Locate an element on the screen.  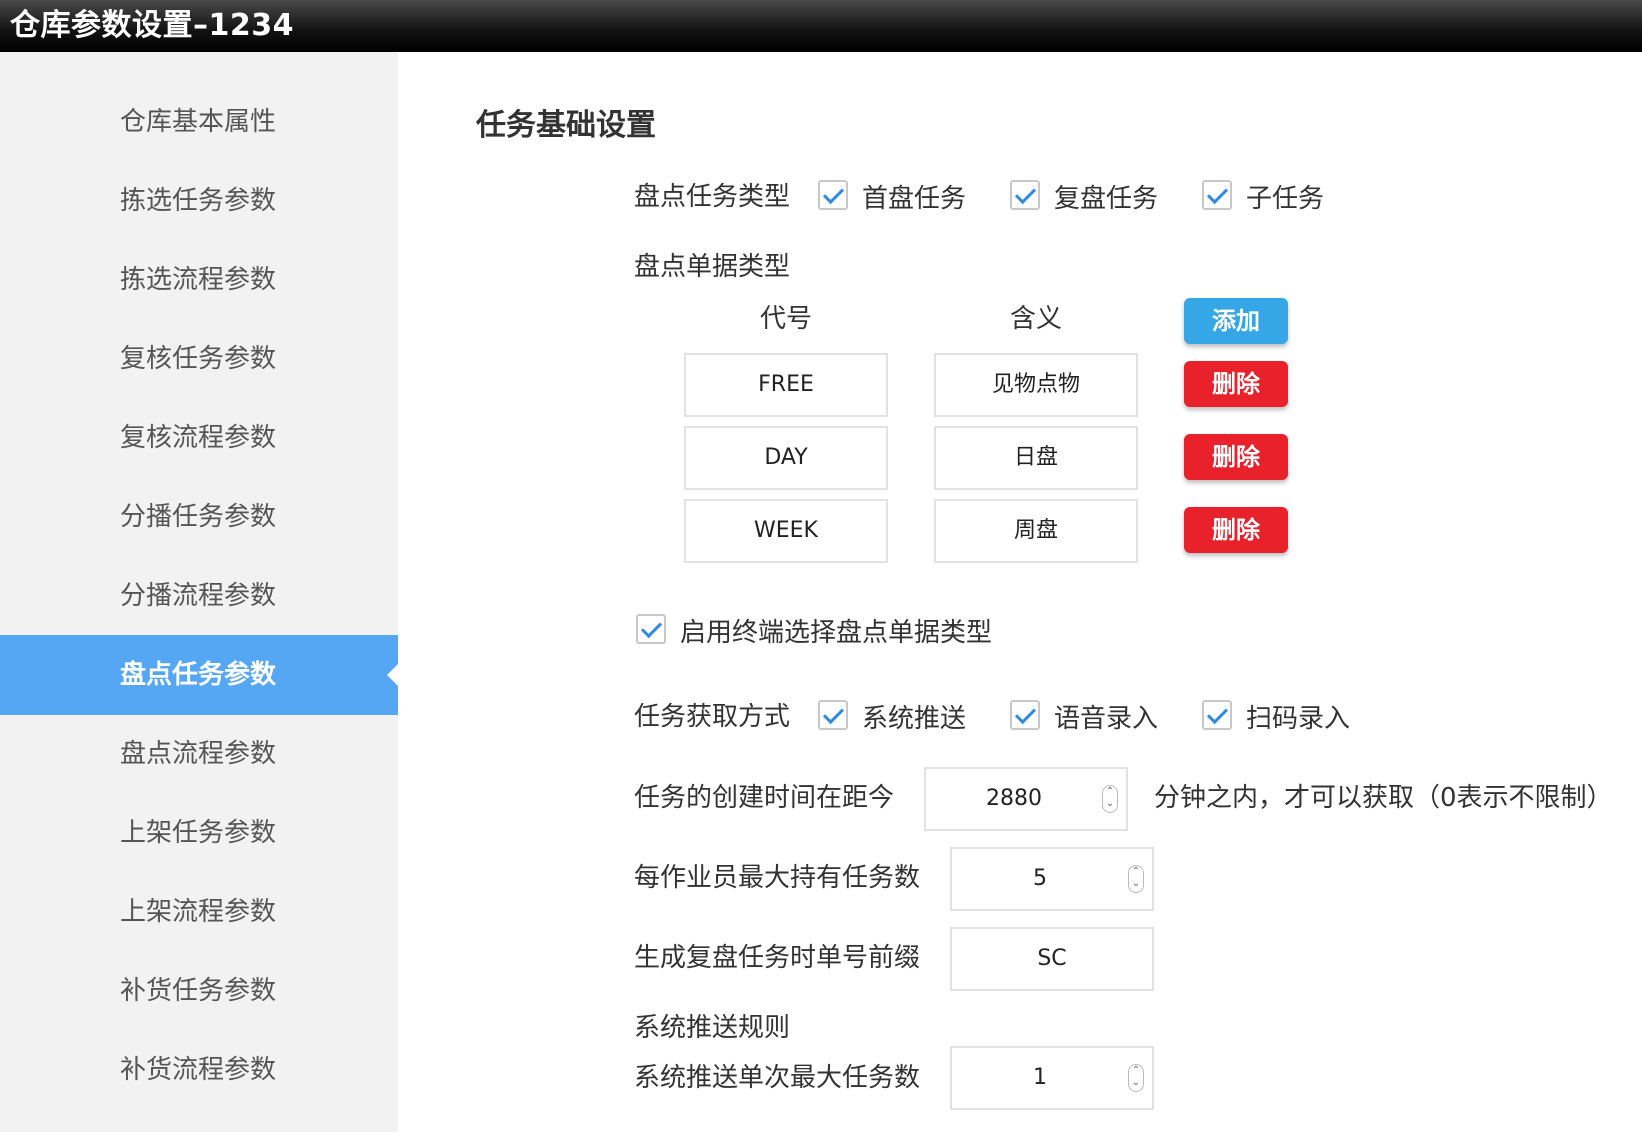
create-time-label: 任务的创建时间在距今 is located at coordinates (764, 798).